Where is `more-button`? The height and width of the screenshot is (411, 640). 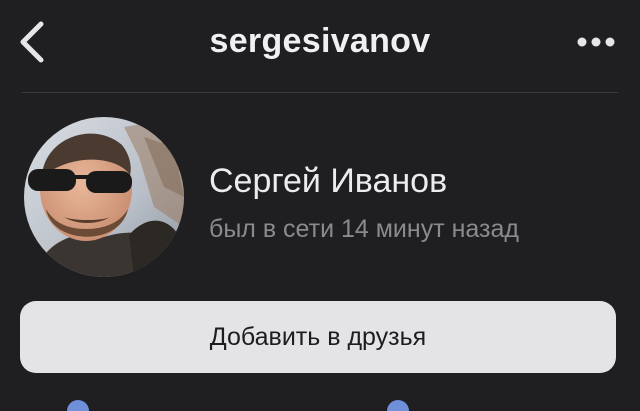
more-button is located at coordinates (596, 42).